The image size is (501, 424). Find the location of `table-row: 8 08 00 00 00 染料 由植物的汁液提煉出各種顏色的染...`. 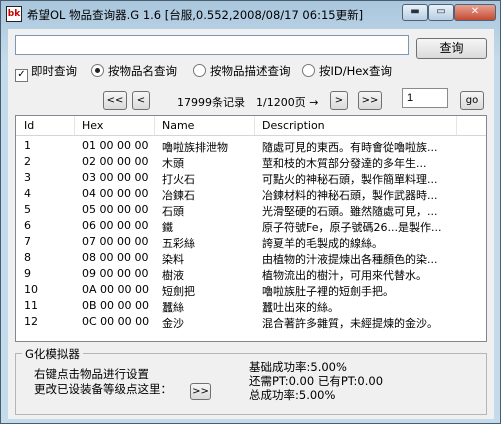

table-row: 8 08 00 00 00 染料 由植物的汁液提煉出各種顏色的染... is located at coordinates (251, 258).